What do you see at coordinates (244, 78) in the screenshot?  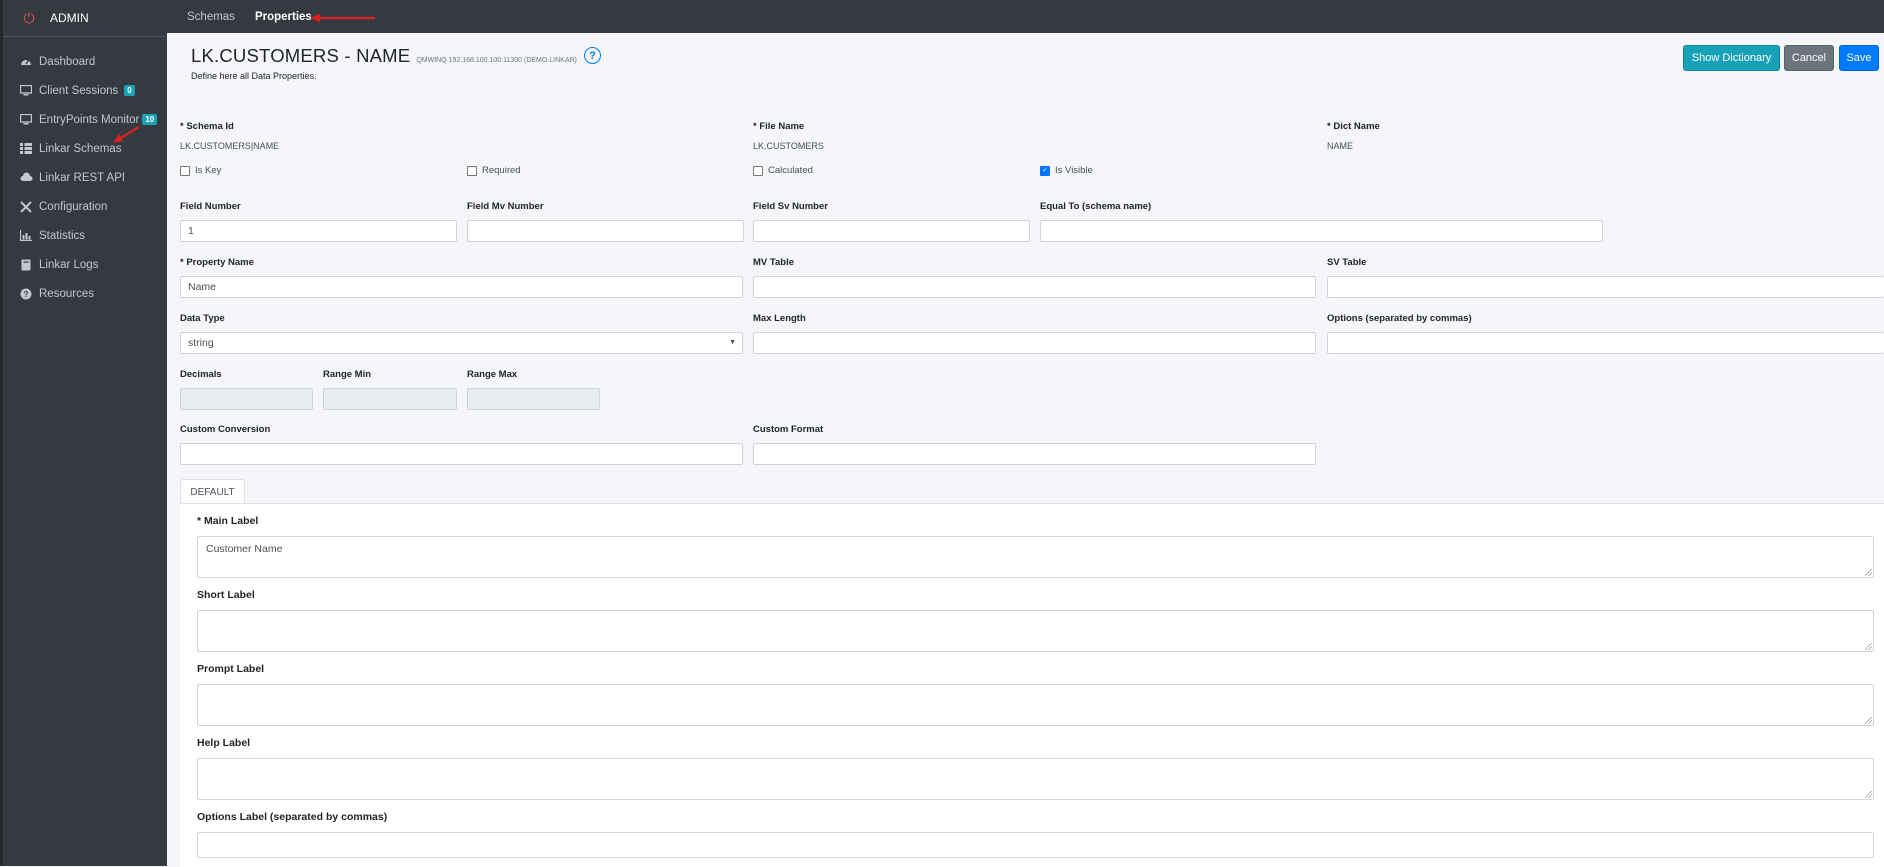 I see `annotation-arrows` at bounding box center [244, 78].